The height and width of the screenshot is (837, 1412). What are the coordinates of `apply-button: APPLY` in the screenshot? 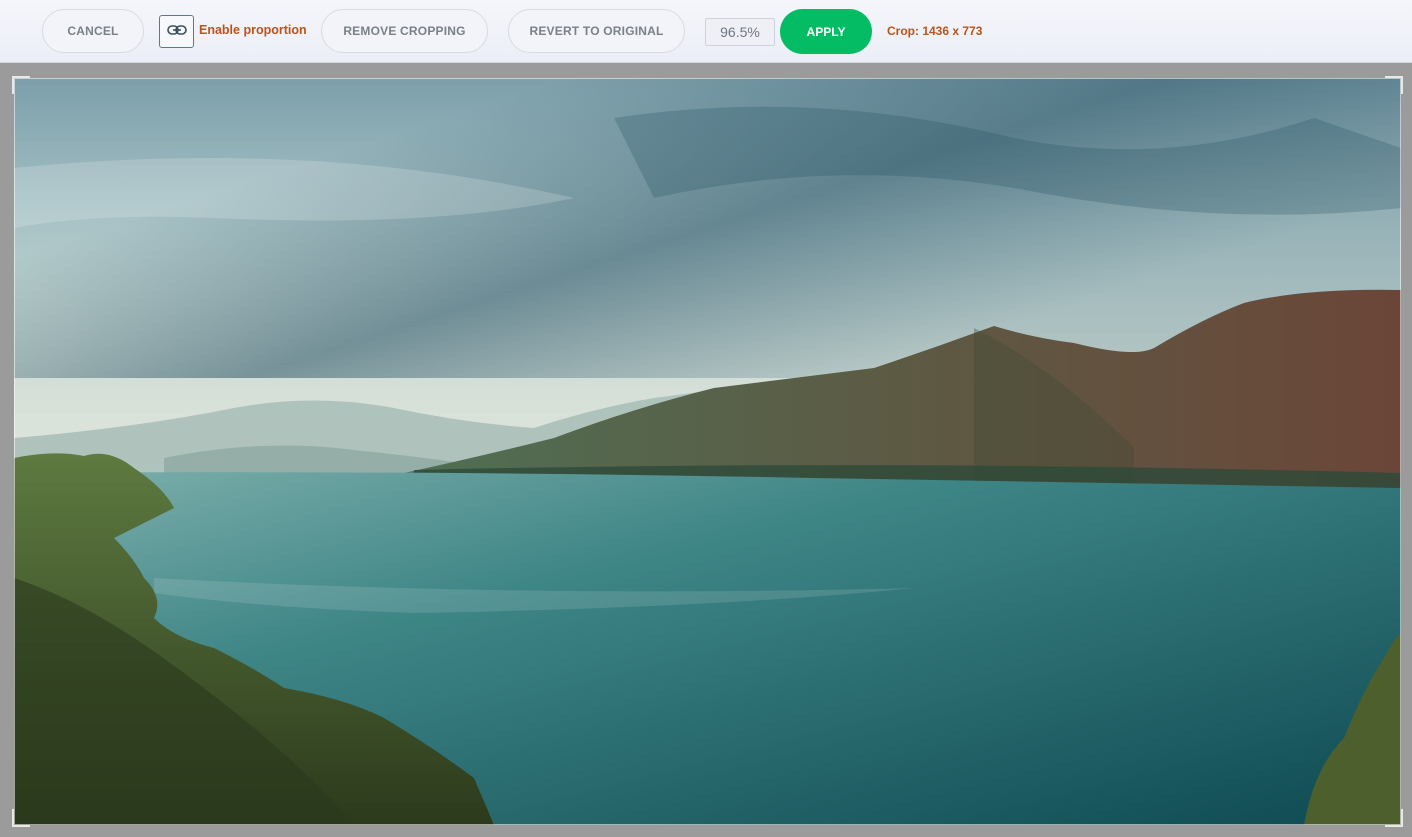 It's located at (826, 31).